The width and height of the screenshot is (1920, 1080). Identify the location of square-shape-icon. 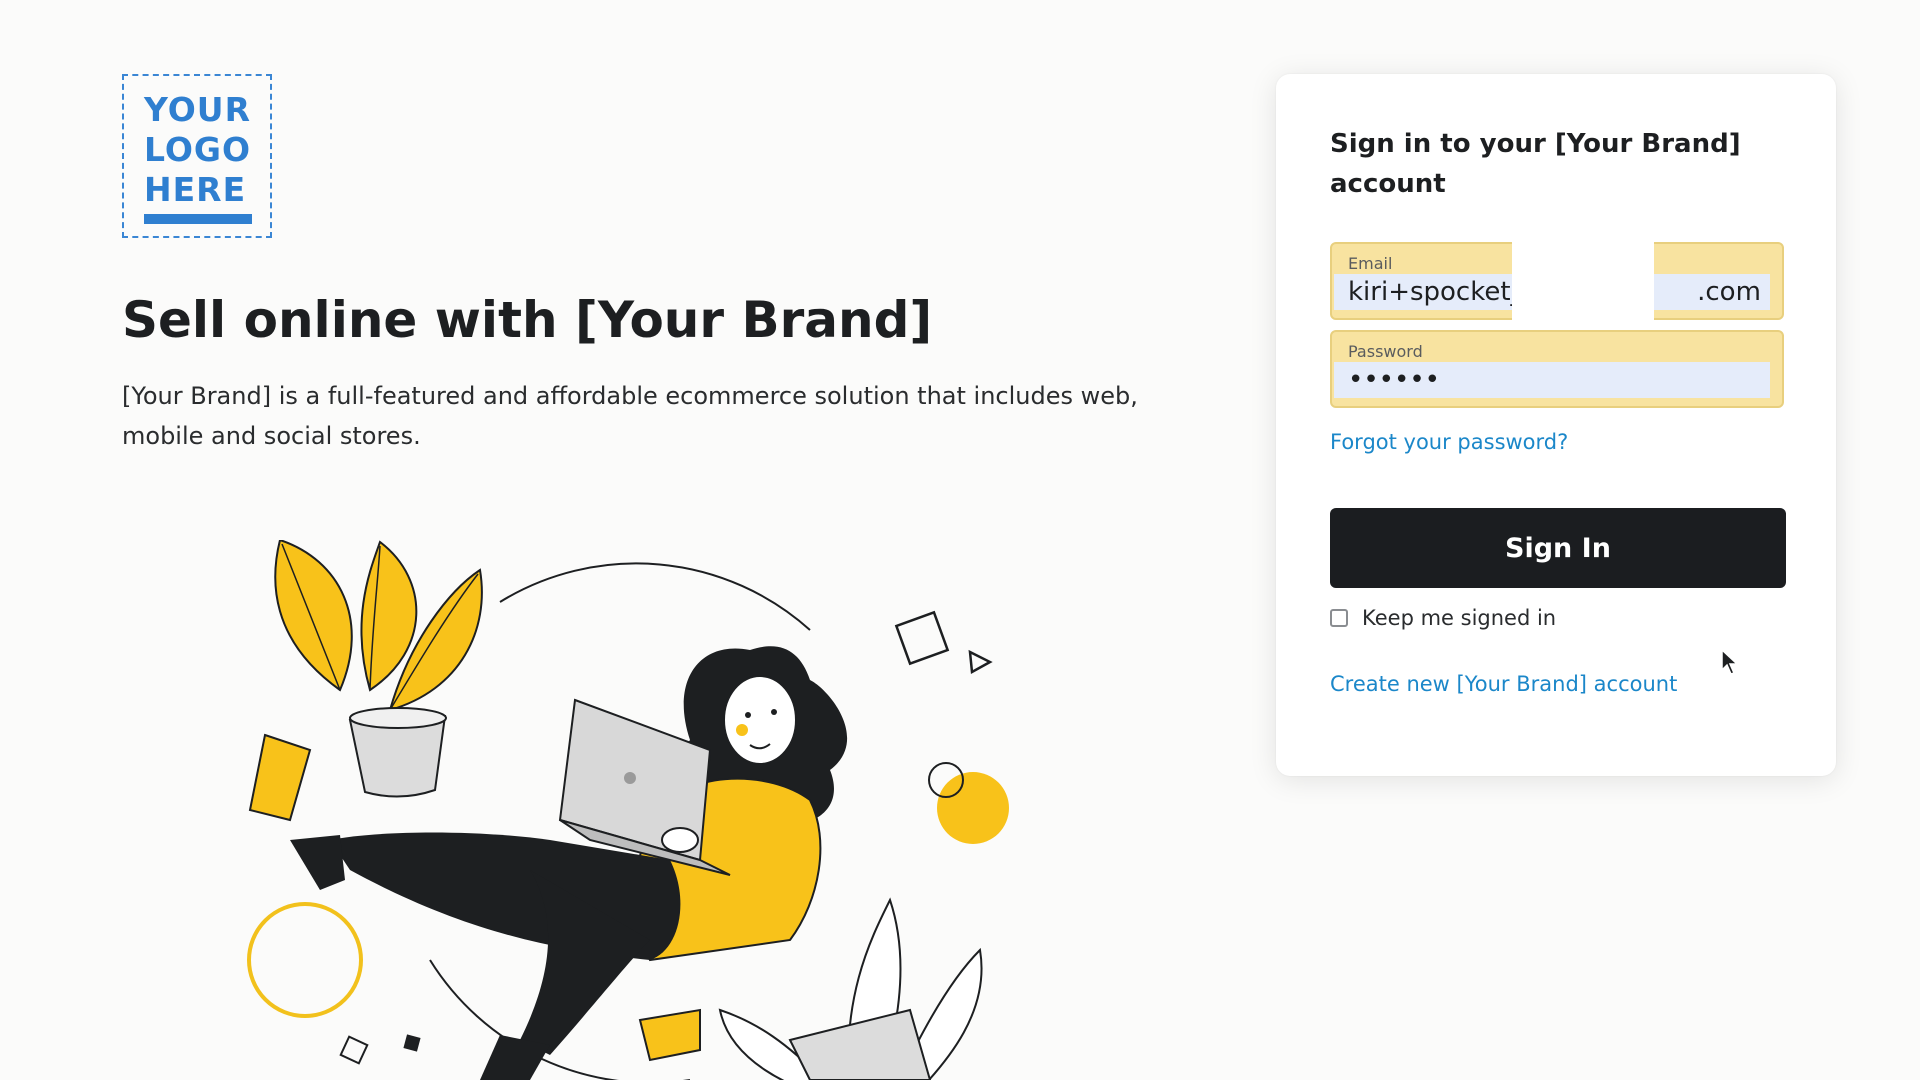
(922, 638).